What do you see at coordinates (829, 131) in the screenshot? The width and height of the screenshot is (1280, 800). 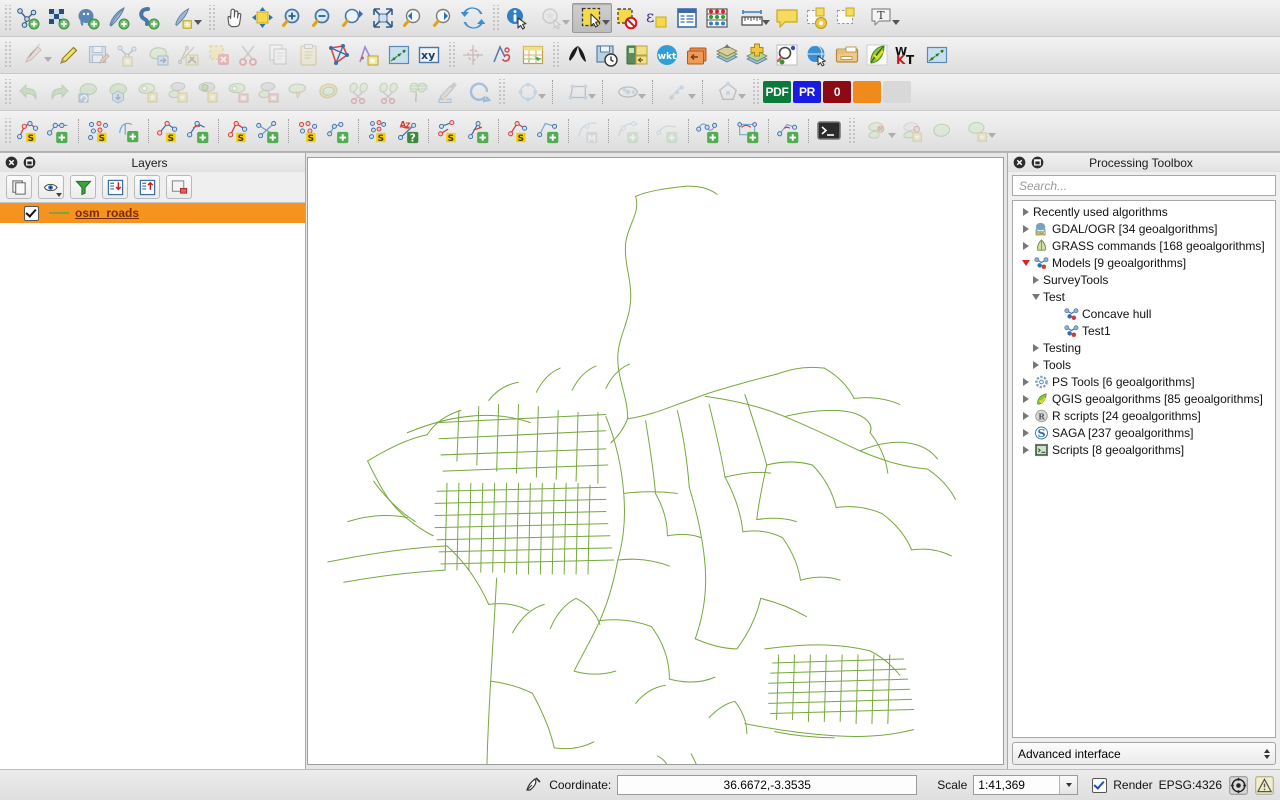 I see `python-console-button` at bounding box center [829, 131].